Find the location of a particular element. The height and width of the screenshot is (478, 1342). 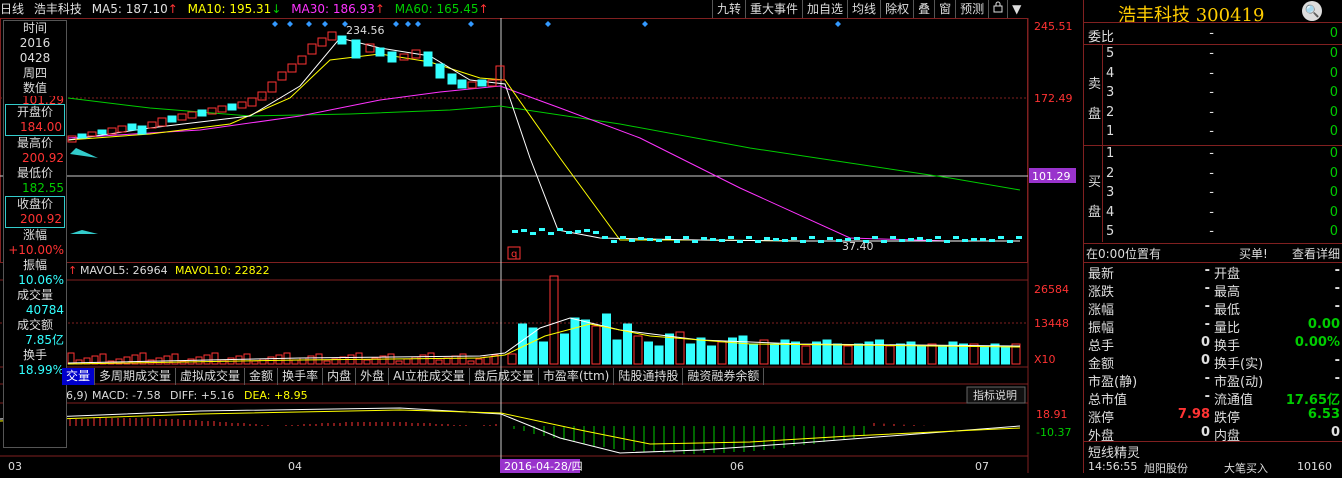

quote-value: 0.00 is located at coordinates (1323, 324).